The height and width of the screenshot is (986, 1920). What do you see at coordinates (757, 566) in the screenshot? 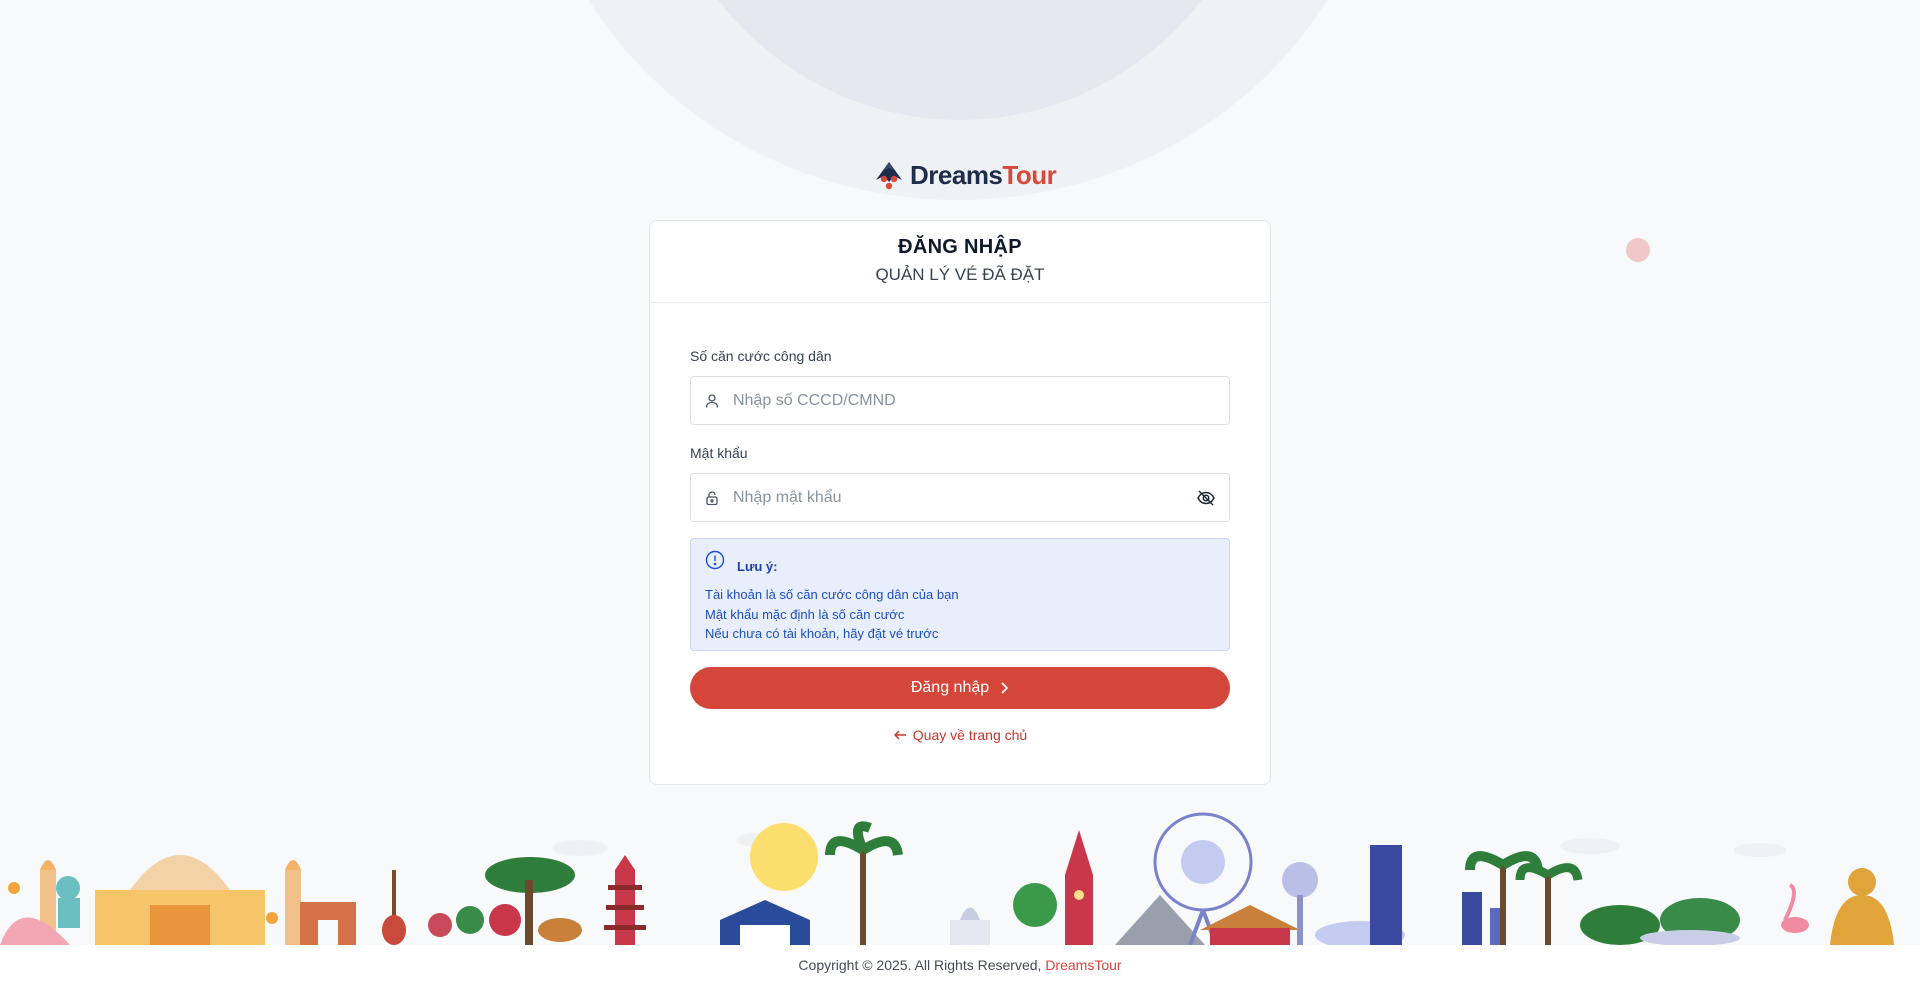
I see `note-title: Lưu ý:` at bounding box center [757, 566].